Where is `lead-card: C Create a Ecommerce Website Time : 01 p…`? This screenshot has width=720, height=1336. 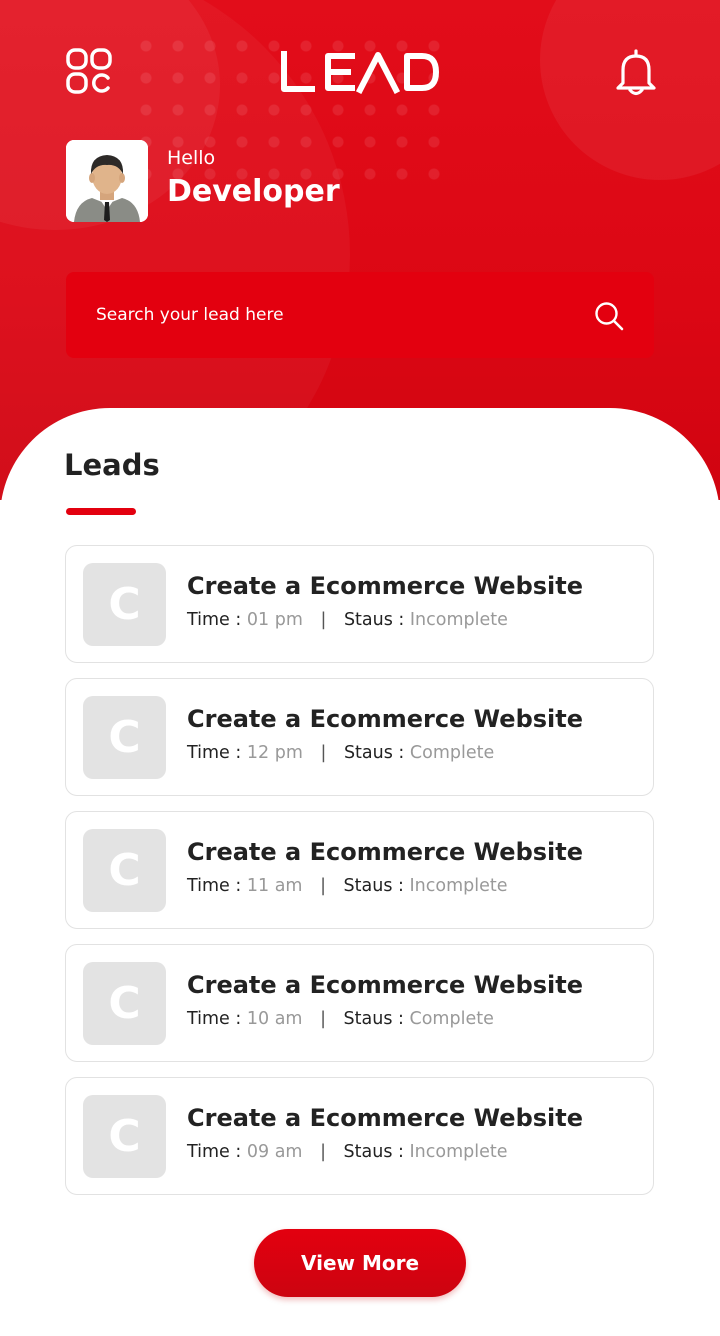
lead-card: C Create a Ecommerce Website Time : 01 p… is located at coordinates (359, 604).